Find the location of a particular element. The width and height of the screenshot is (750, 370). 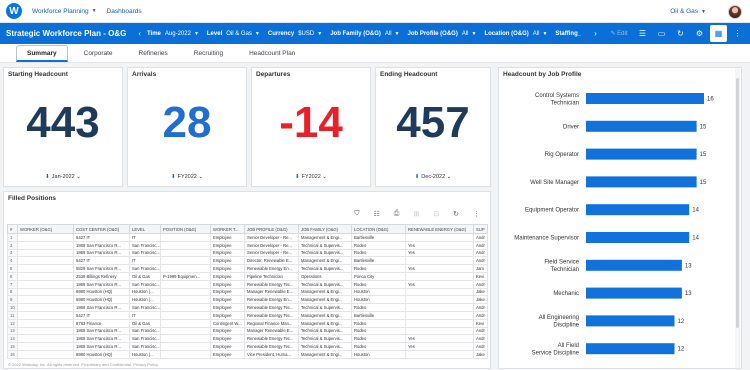

table-cell: Operations is located at coordinates (325, 276).